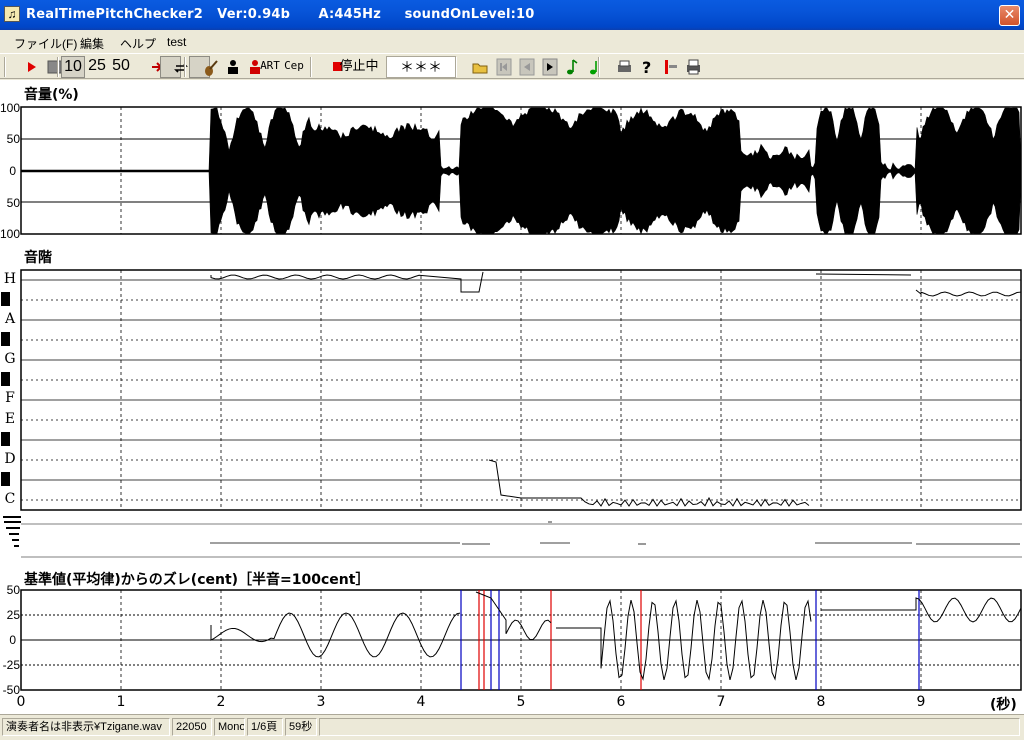 This screenshot has width=1024, height=740. What do you see at coordinates (5, 67) in the screenshot?
I see `toolbar-grip` at bounding box center [5, 67].